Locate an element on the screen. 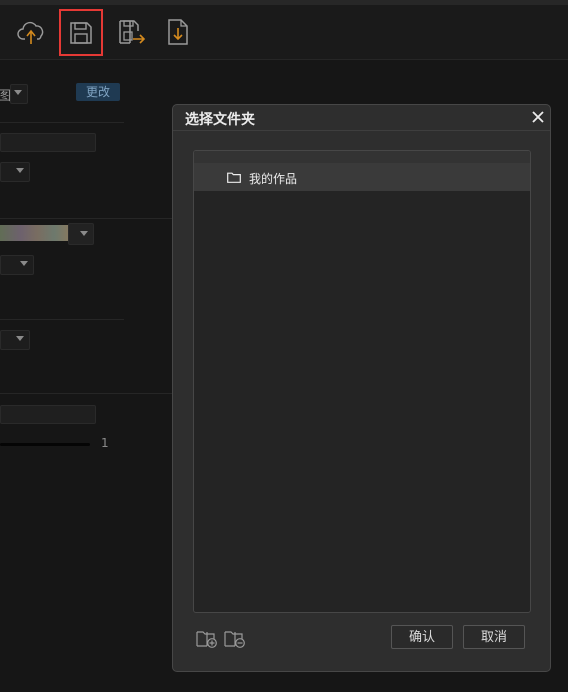  cloud-upload-button is located at coordinates (32, 32).